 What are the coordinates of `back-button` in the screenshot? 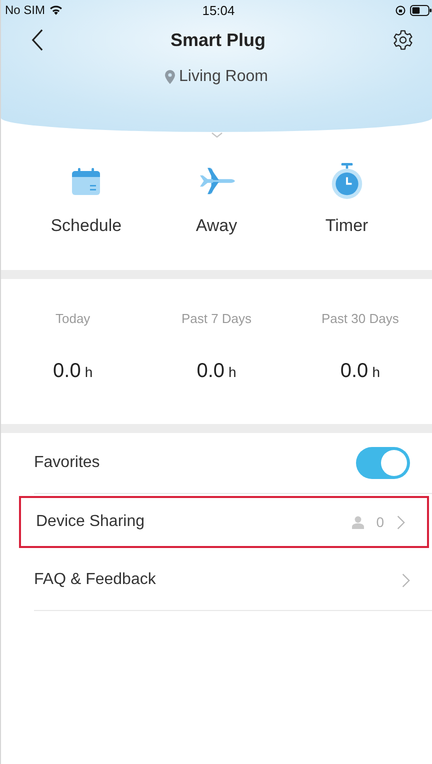 It's located at (37, 40).